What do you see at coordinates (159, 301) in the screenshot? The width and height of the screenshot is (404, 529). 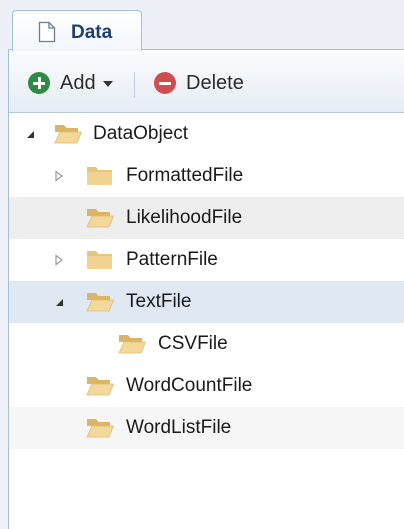 I see `tree-item-label: TextFile` at bounding box center [159, 301].